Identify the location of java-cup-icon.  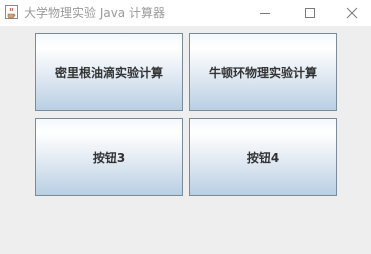
(11, 12).